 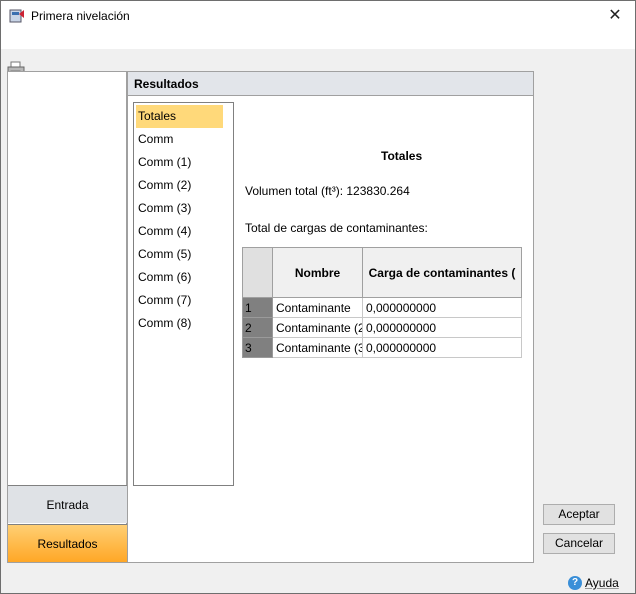 What do you see at coordinates (179, 116) in the screenshot?
I see `list-item: Totales` at bounding box center [179, 116].